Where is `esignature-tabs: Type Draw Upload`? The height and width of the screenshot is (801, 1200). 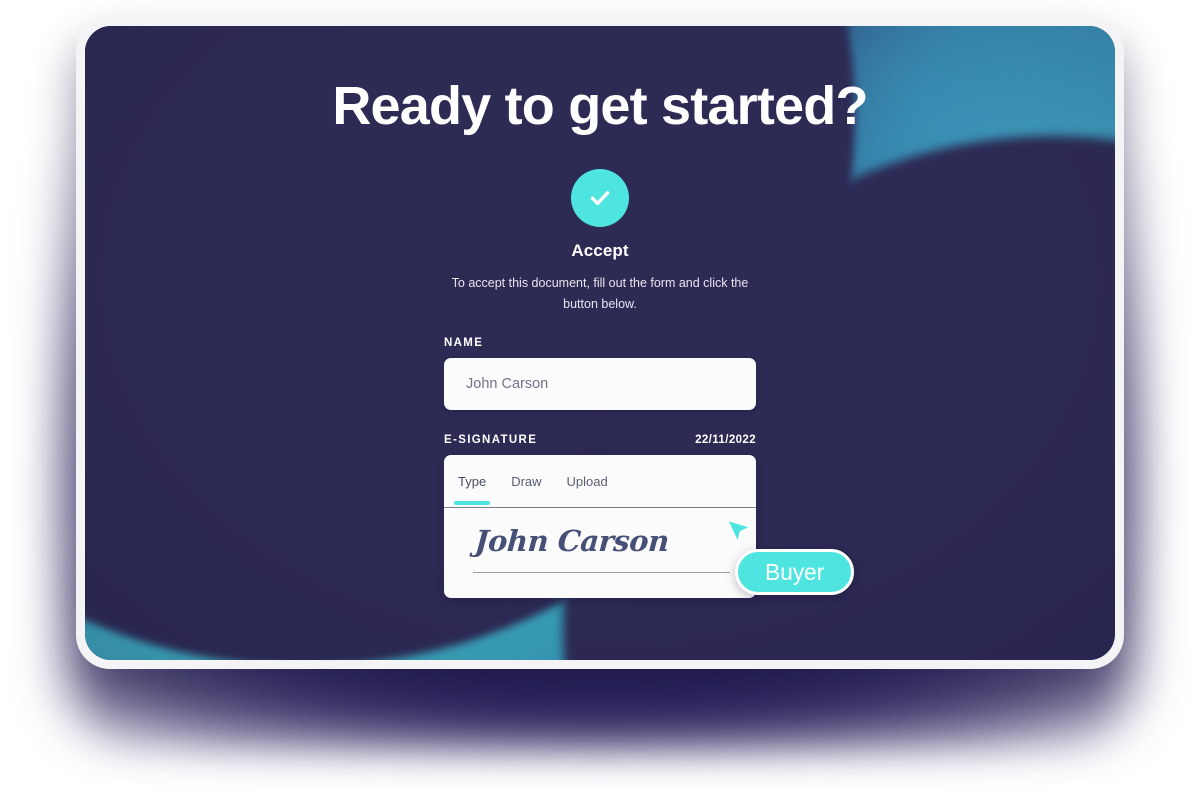
esignature-tabs: Type Draw Upload is located at coordinates (600, 481).